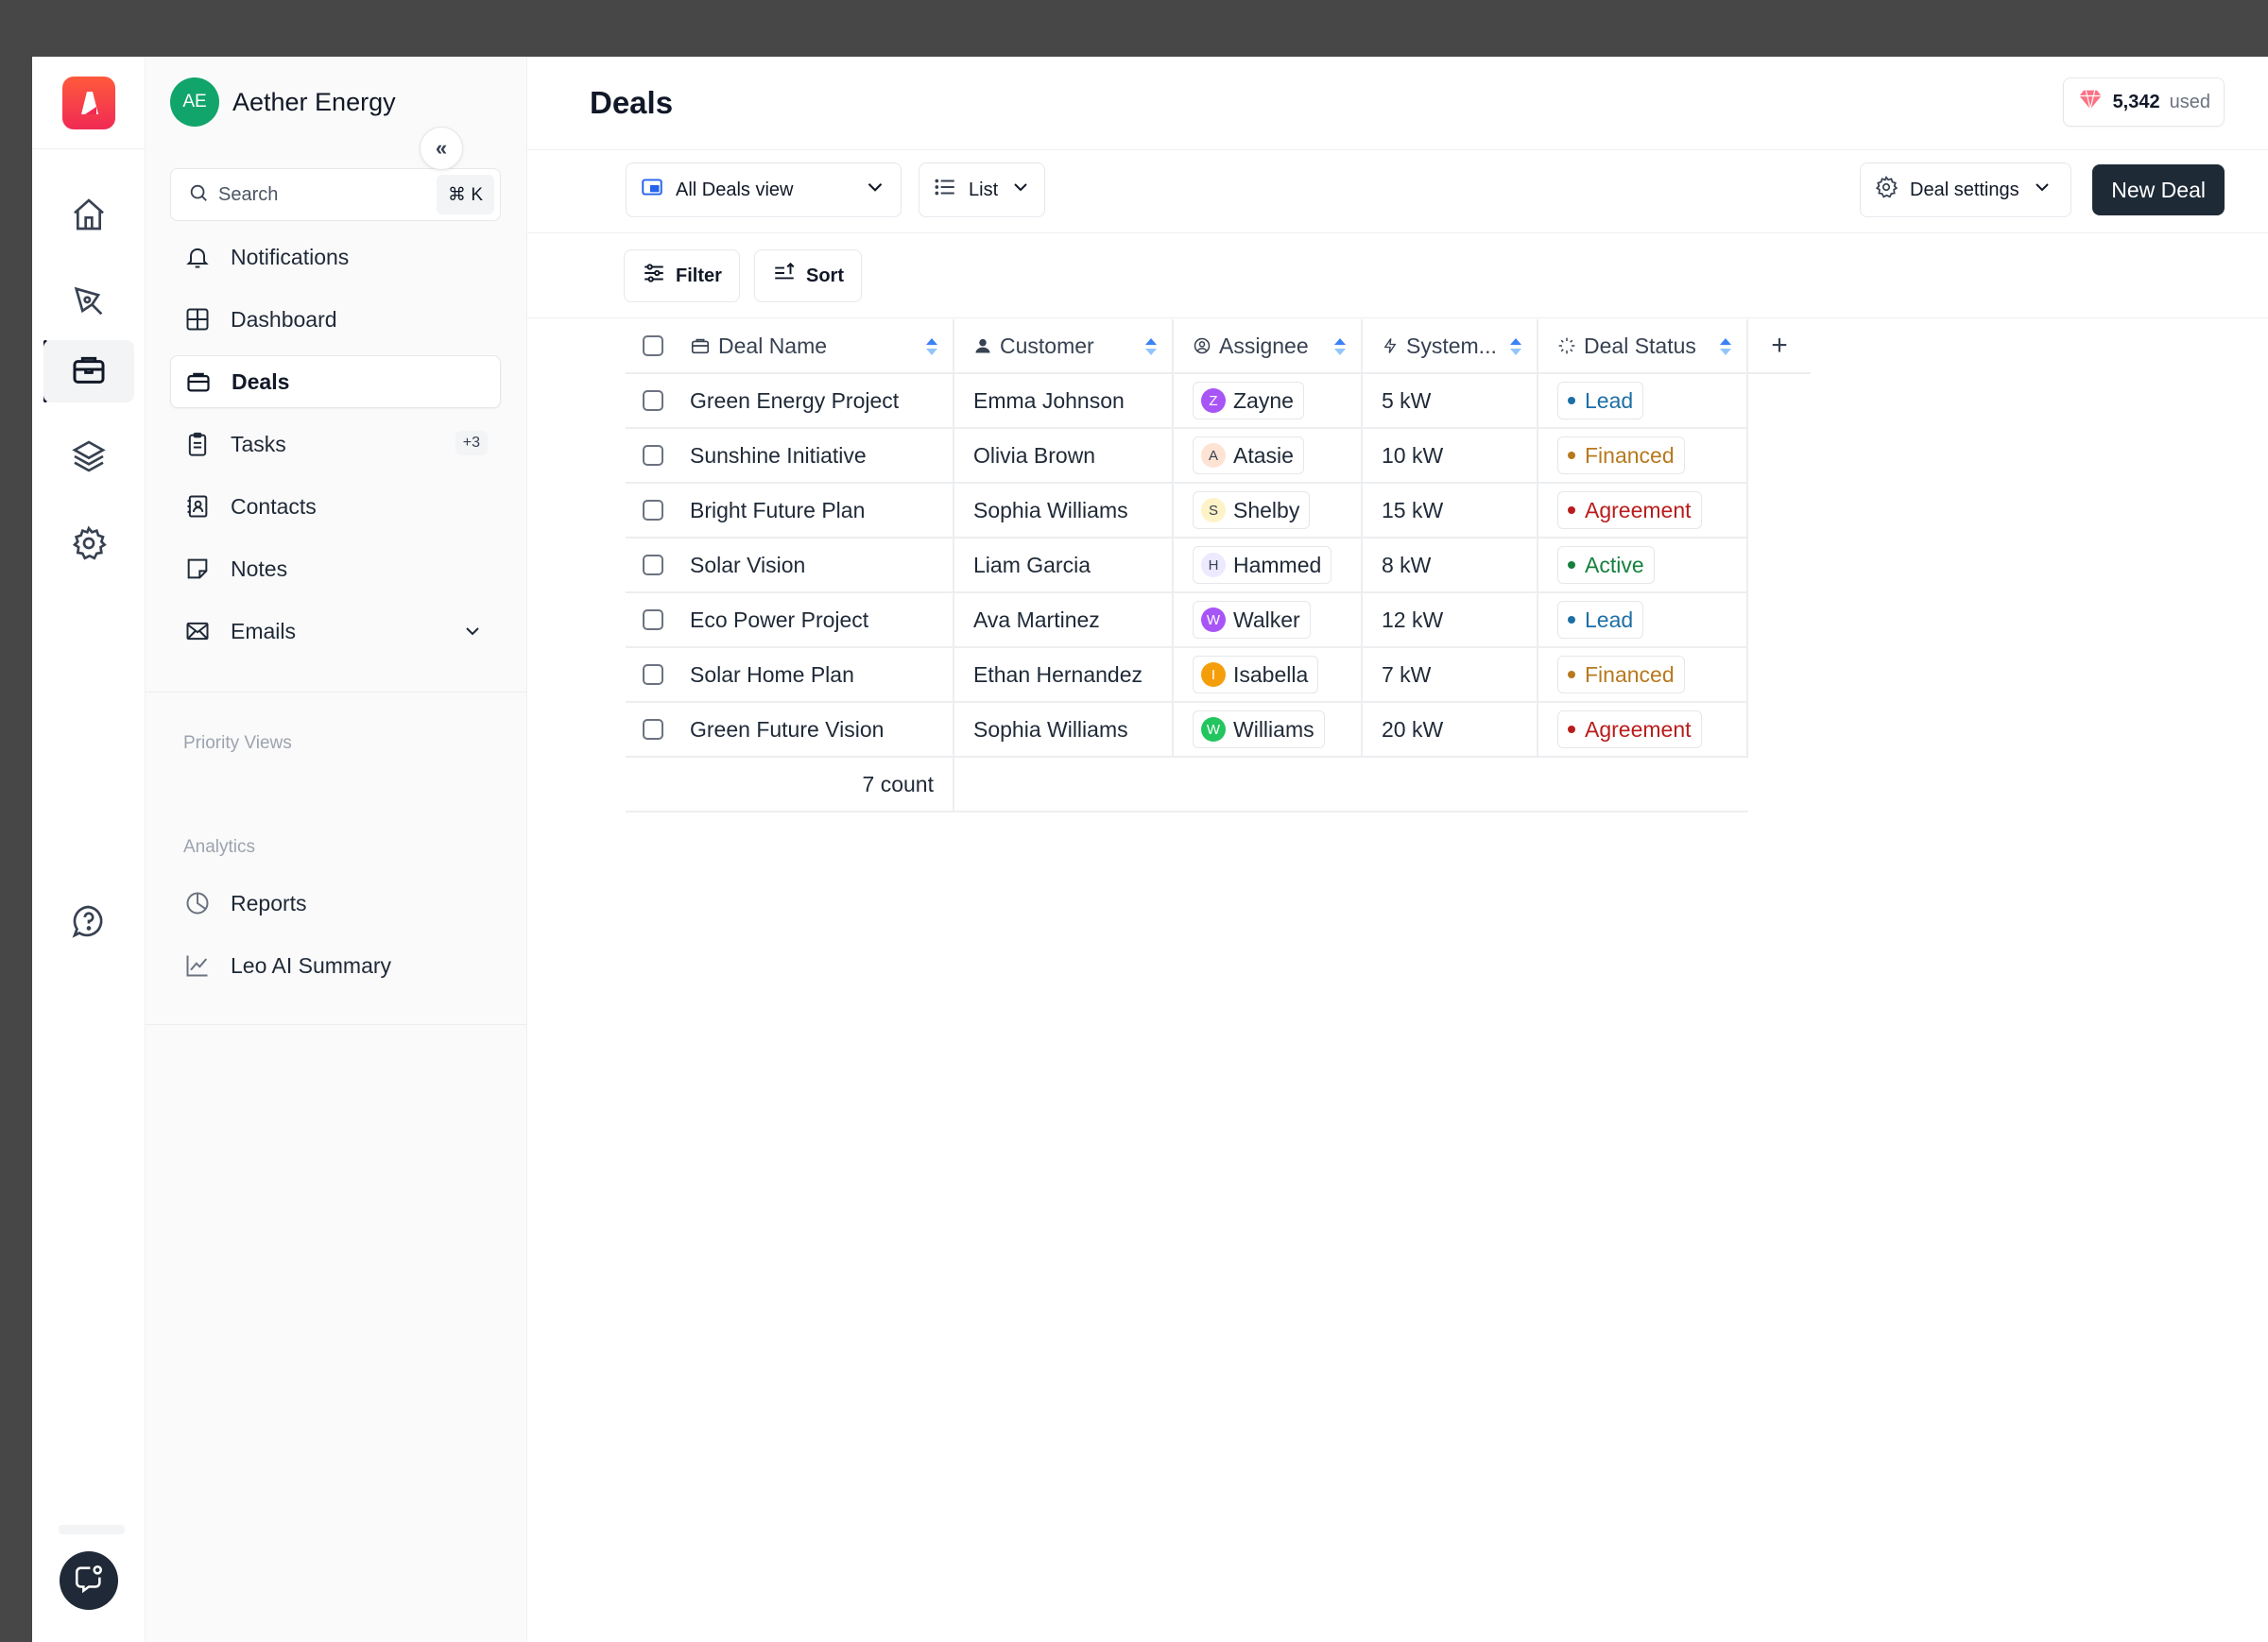 The width and height of the screenshot is (2268, 1642). What do you see at coordinates (335, 903) in the screenshot?
I see `sidebar-item-reports: Reports` at bounding box center [335, 903].